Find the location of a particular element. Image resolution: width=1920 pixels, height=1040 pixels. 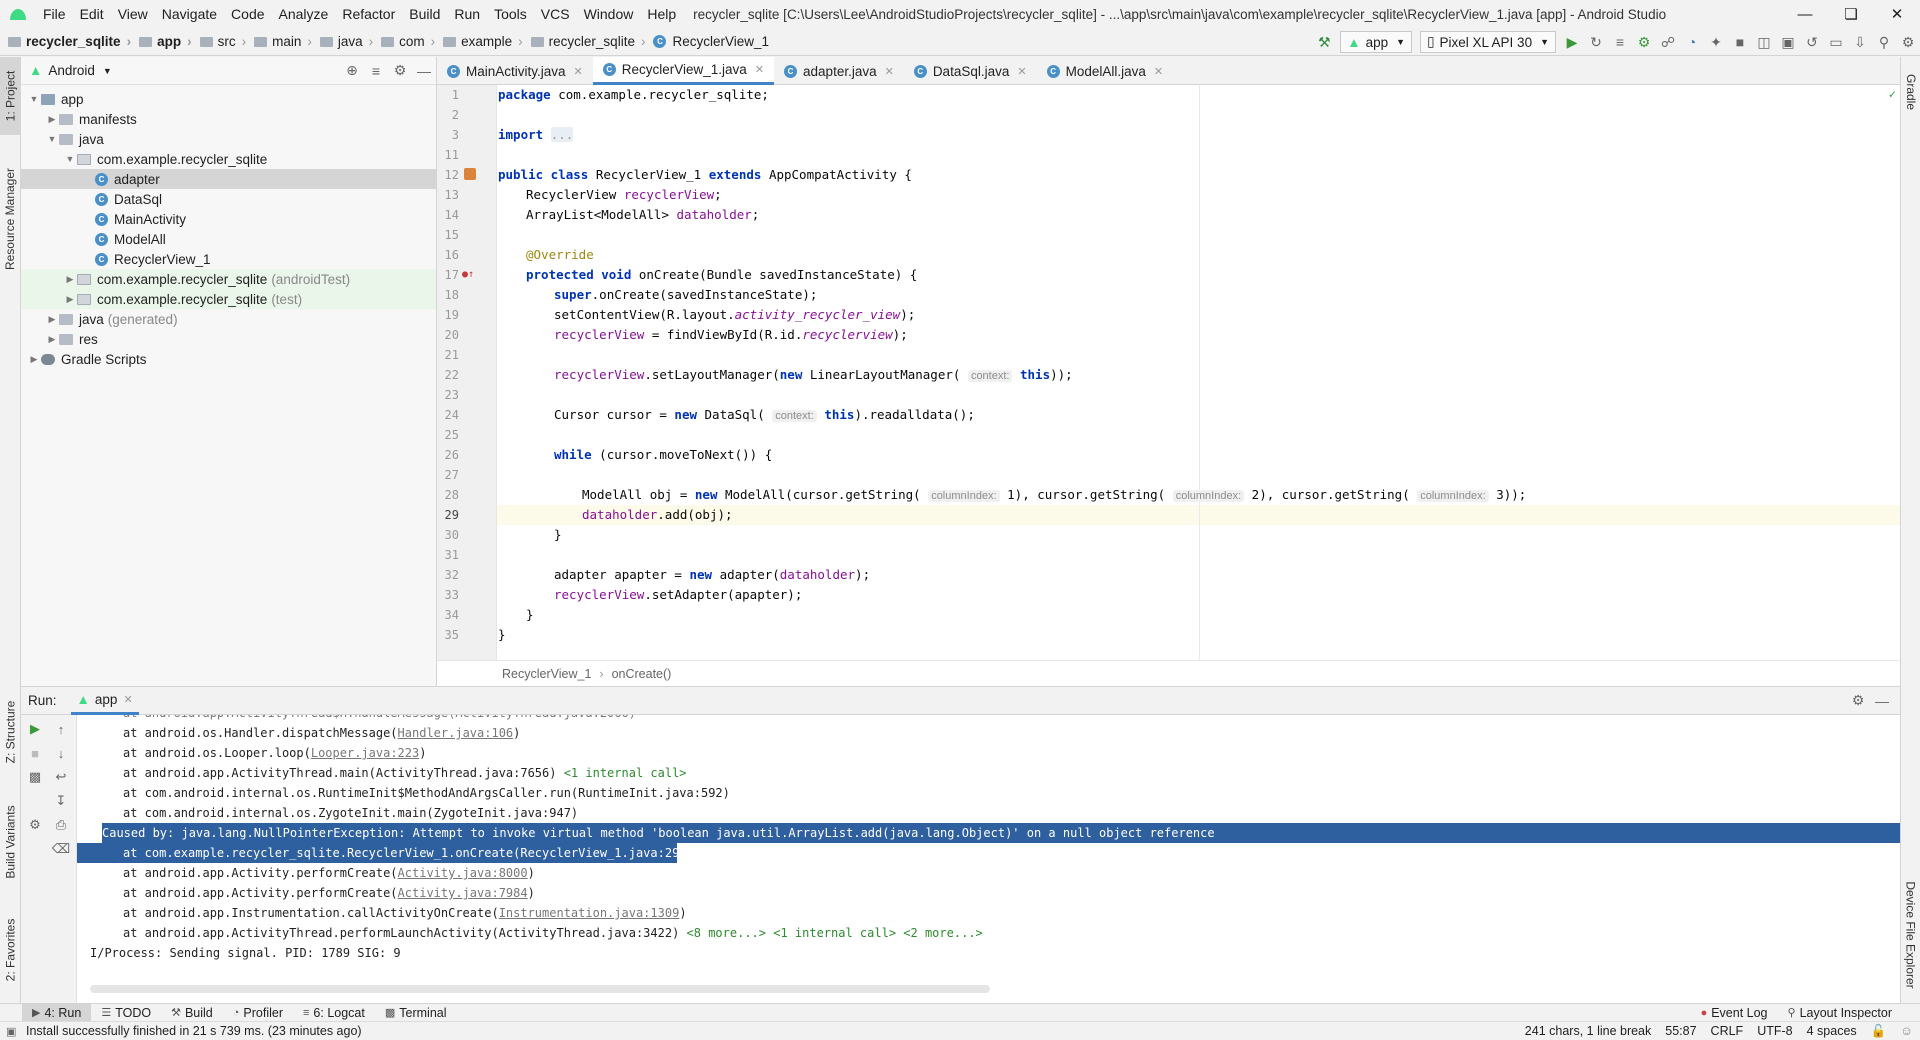

breadcrumb-src: src › is located at coordinates (219, 41).